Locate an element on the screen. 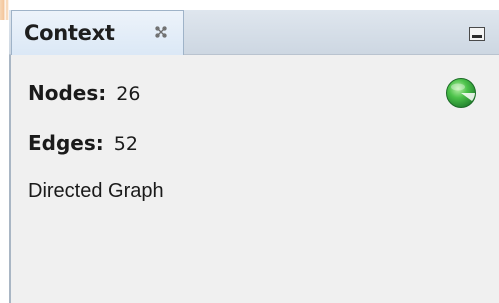 The image size is (499, 303). edges-label: Edges: is located at coordinates (66, 143).